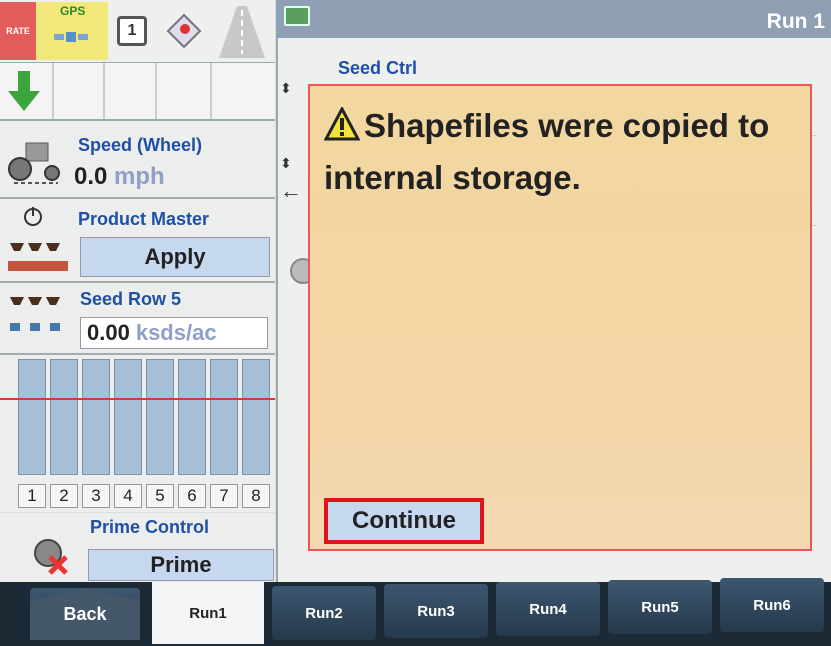 The height and width of the screenshot is (646, 831). I want to click on gps-satellite-icon, so click(71, 37).